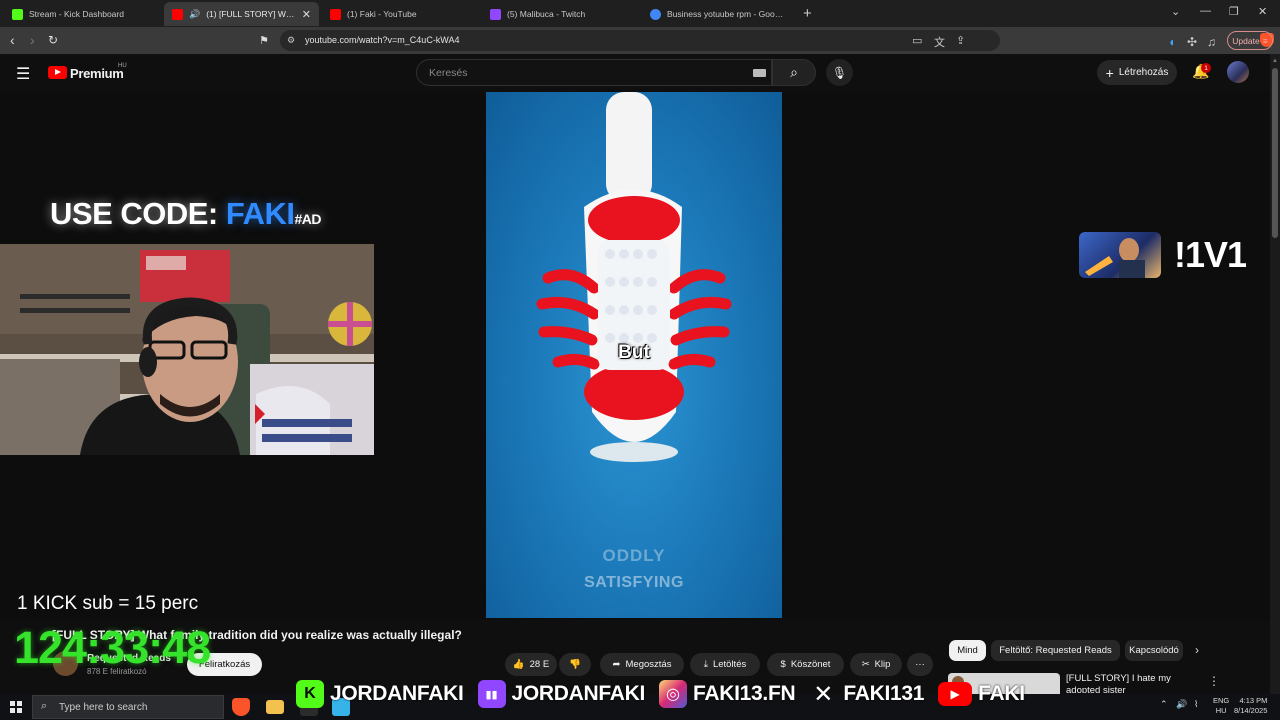 This screenshot has width=1280, height=720. Describe the element at coordinates (112, 647) in the screenshot. I see `subathon-timer: 124:33:48` at that location.